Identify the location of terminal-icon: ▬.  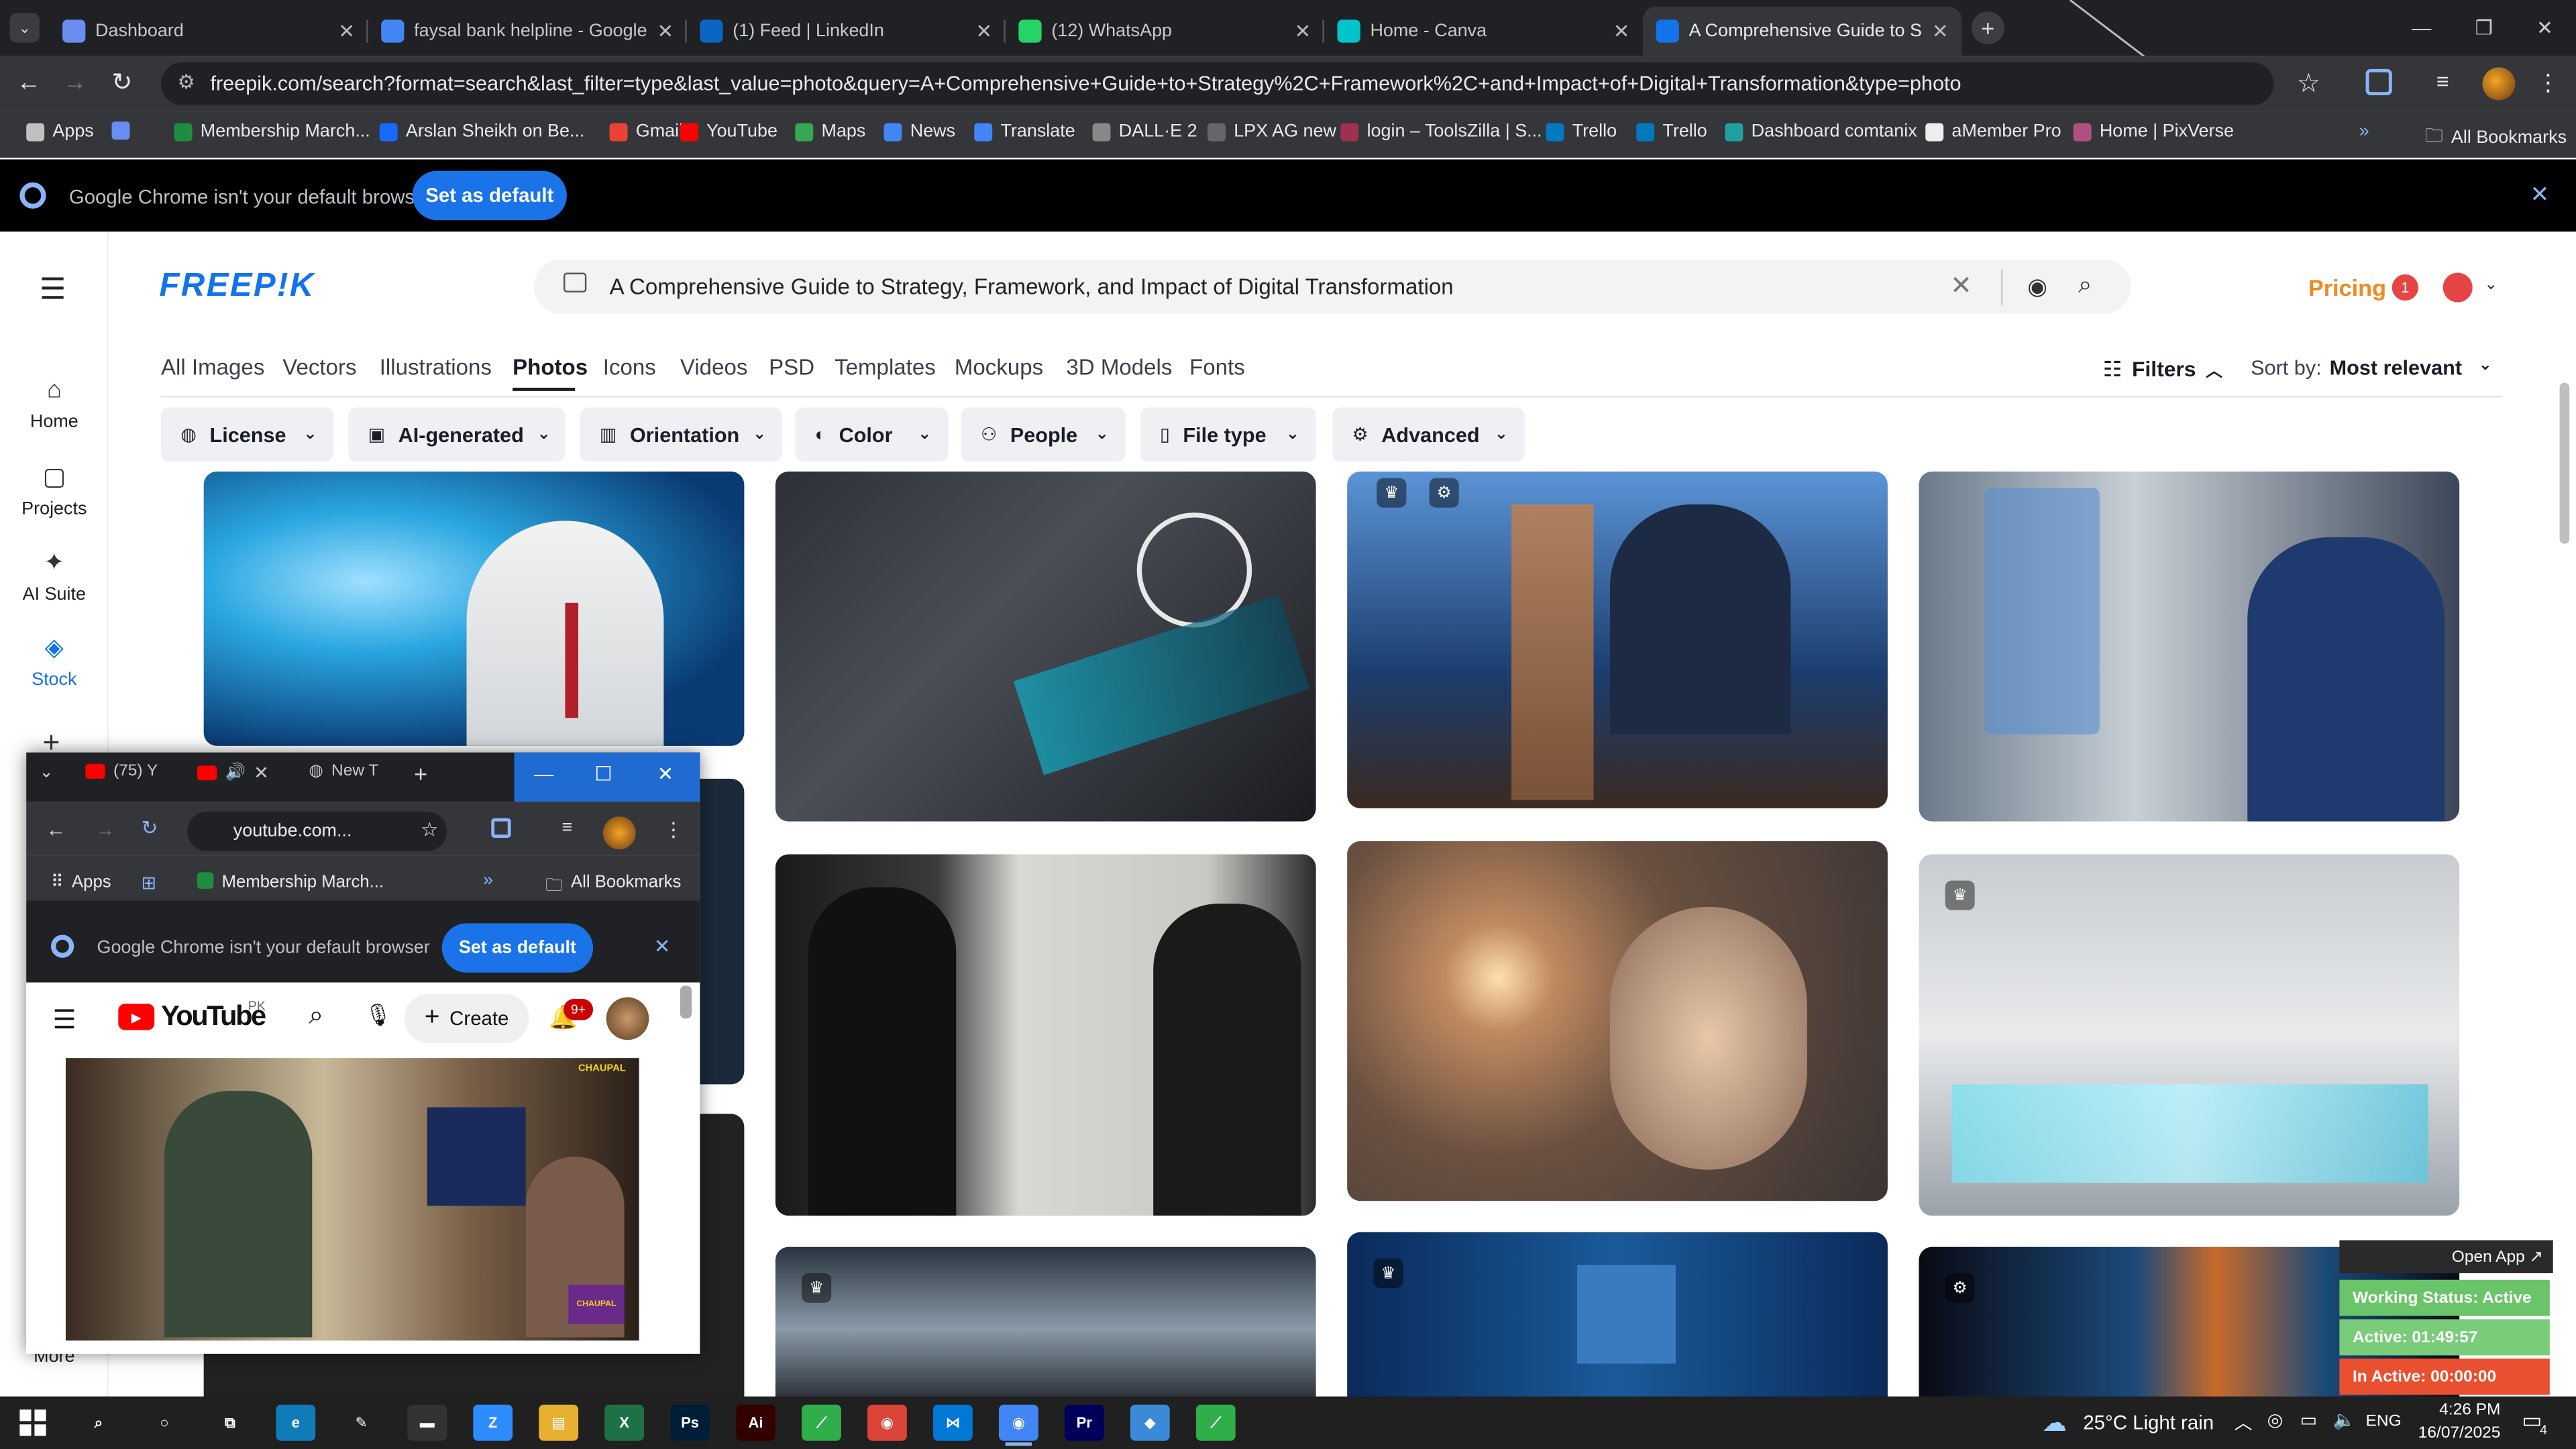
(427, 1422).